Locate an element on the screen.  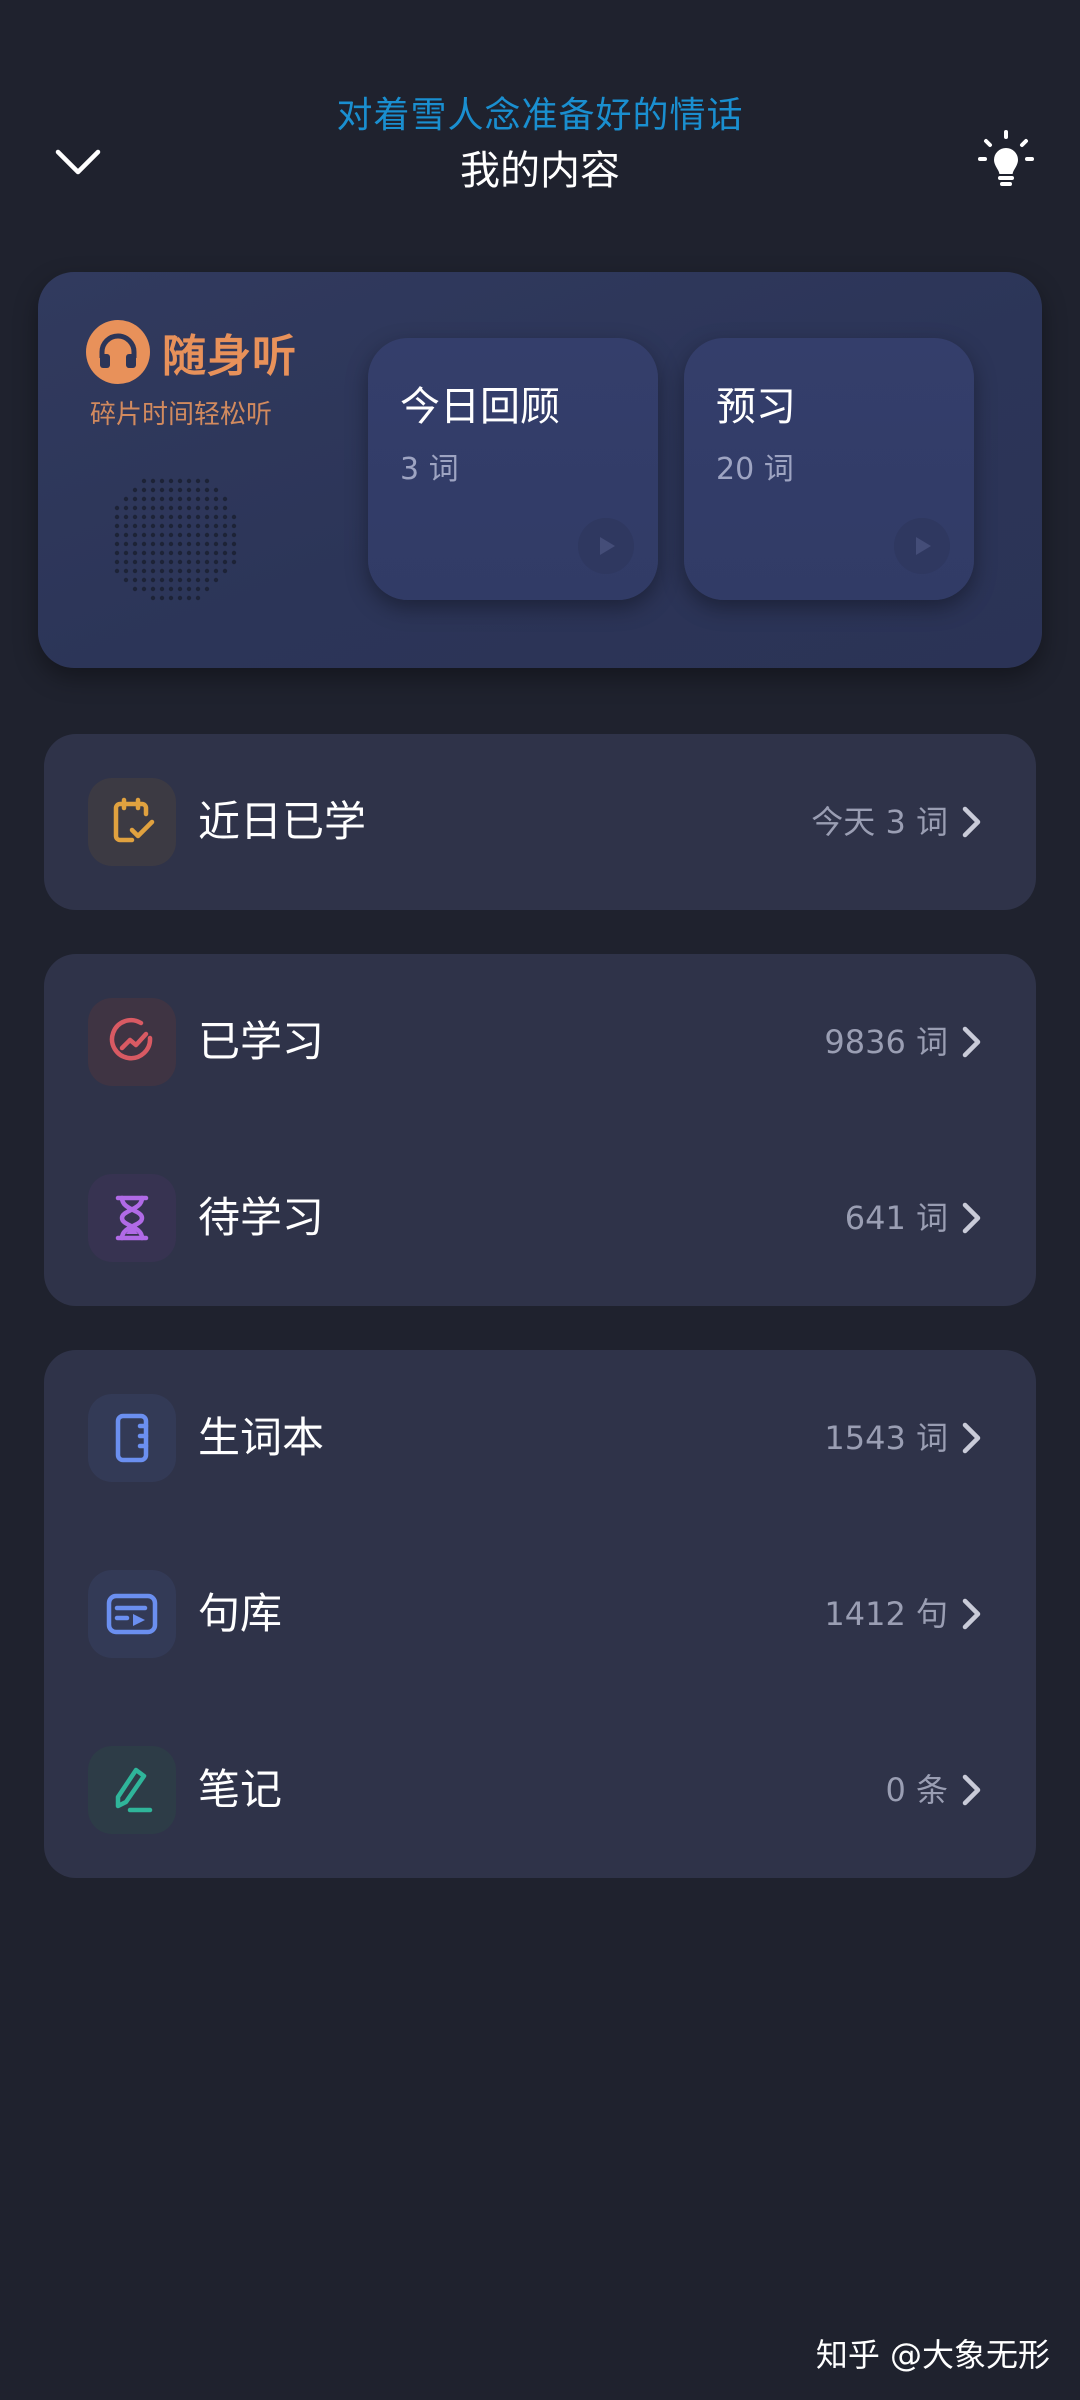
watermark: 知乎 @大象无形 is located at coordinates (932, 2355).